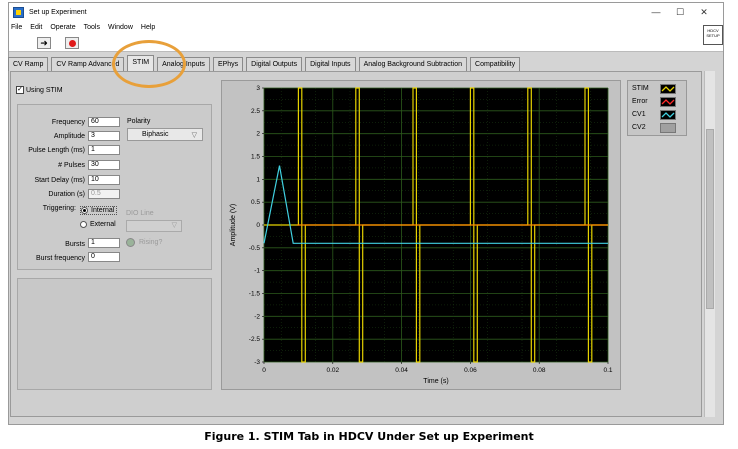 Image resolution: width=738 pixels, height=449 pixels. I want to click on y-tick-label: 0, so click(258, 225).